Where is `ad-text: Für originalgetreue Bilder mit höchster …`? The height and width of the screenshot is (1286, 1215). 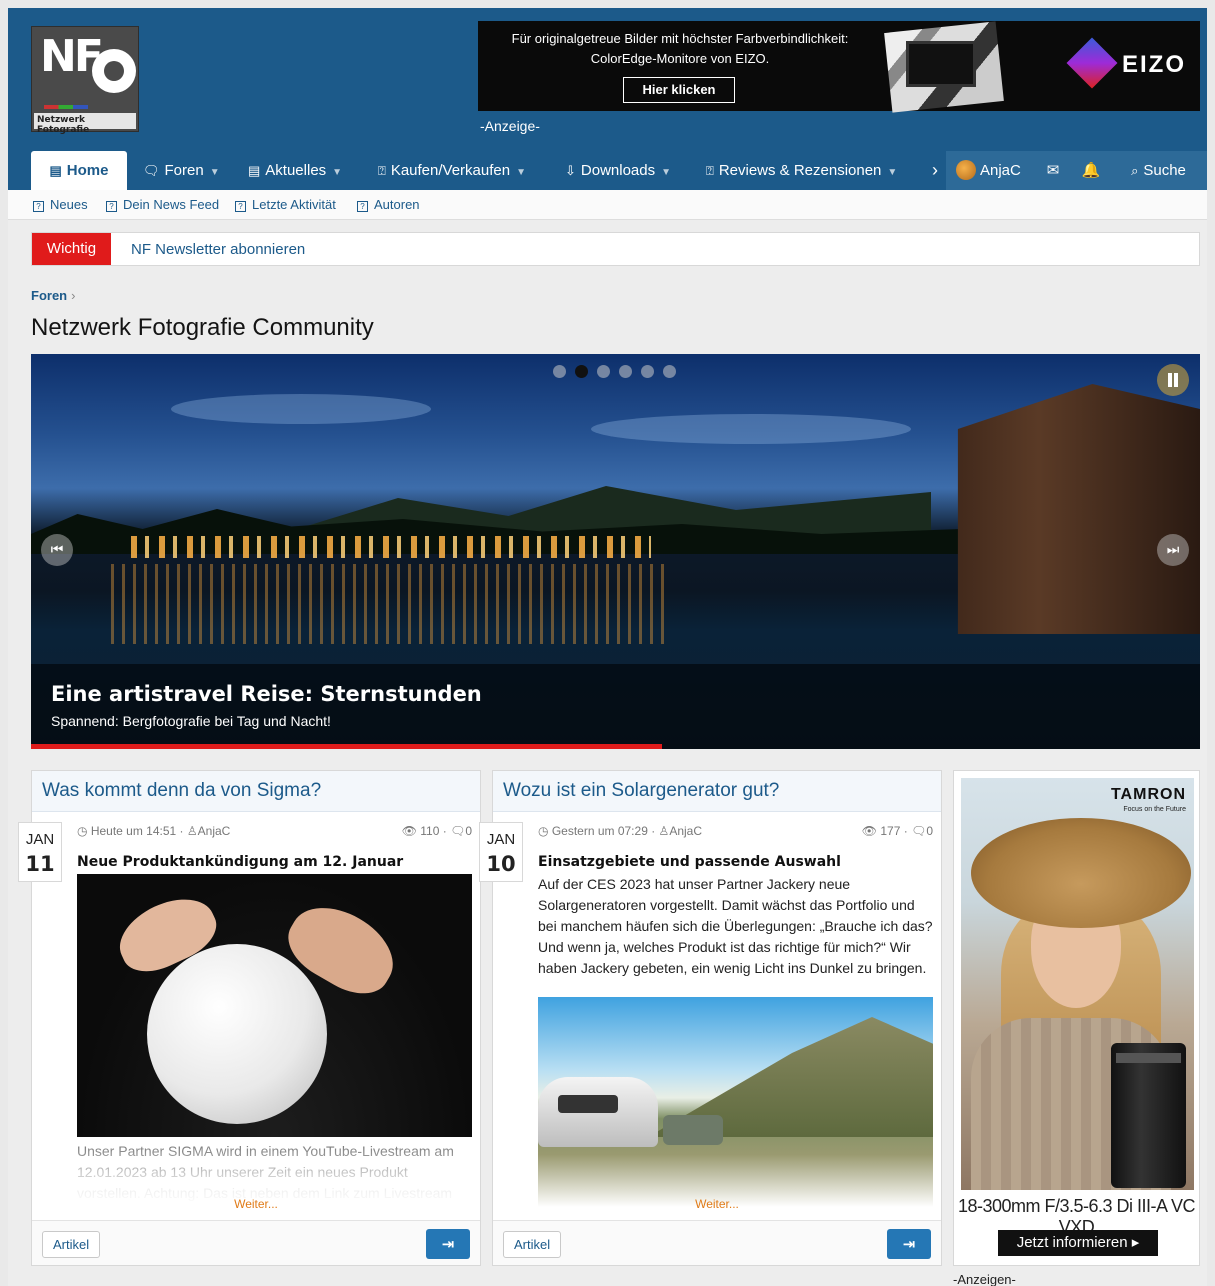 ad-text: Für originalgetreue Bilder mit höchster … is located at coordinates (680, 49).